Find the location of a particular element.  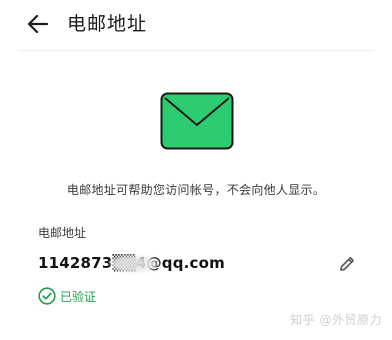

verified-label: 已验证 is located at coordinates (78, 296).